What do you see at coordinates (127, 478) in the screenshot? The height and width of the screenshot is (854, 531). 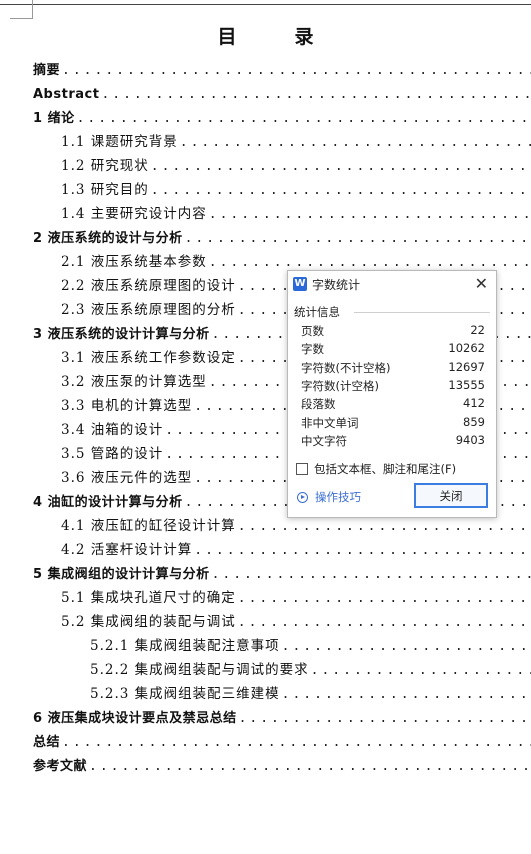 I see `toc-entry-text: 3.6 液压元件的选型` at bounding box center [127, 478].